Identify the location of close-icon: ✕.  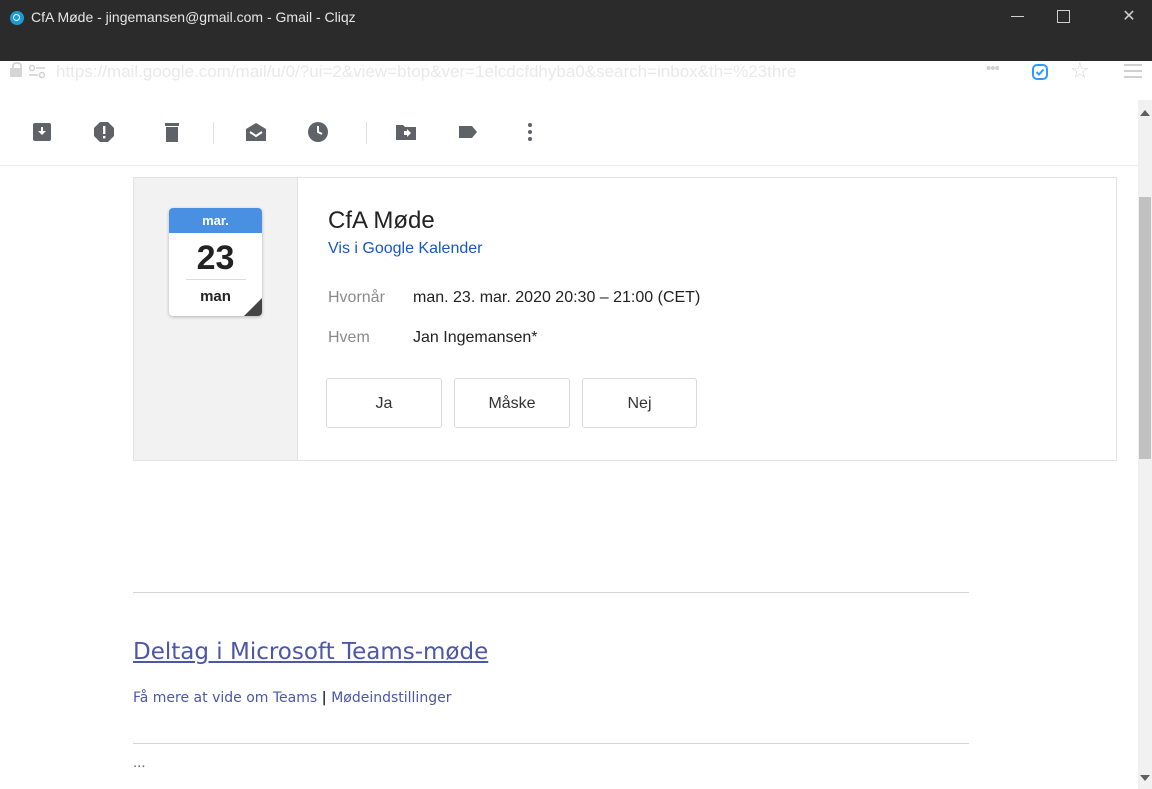
(1129, 16).